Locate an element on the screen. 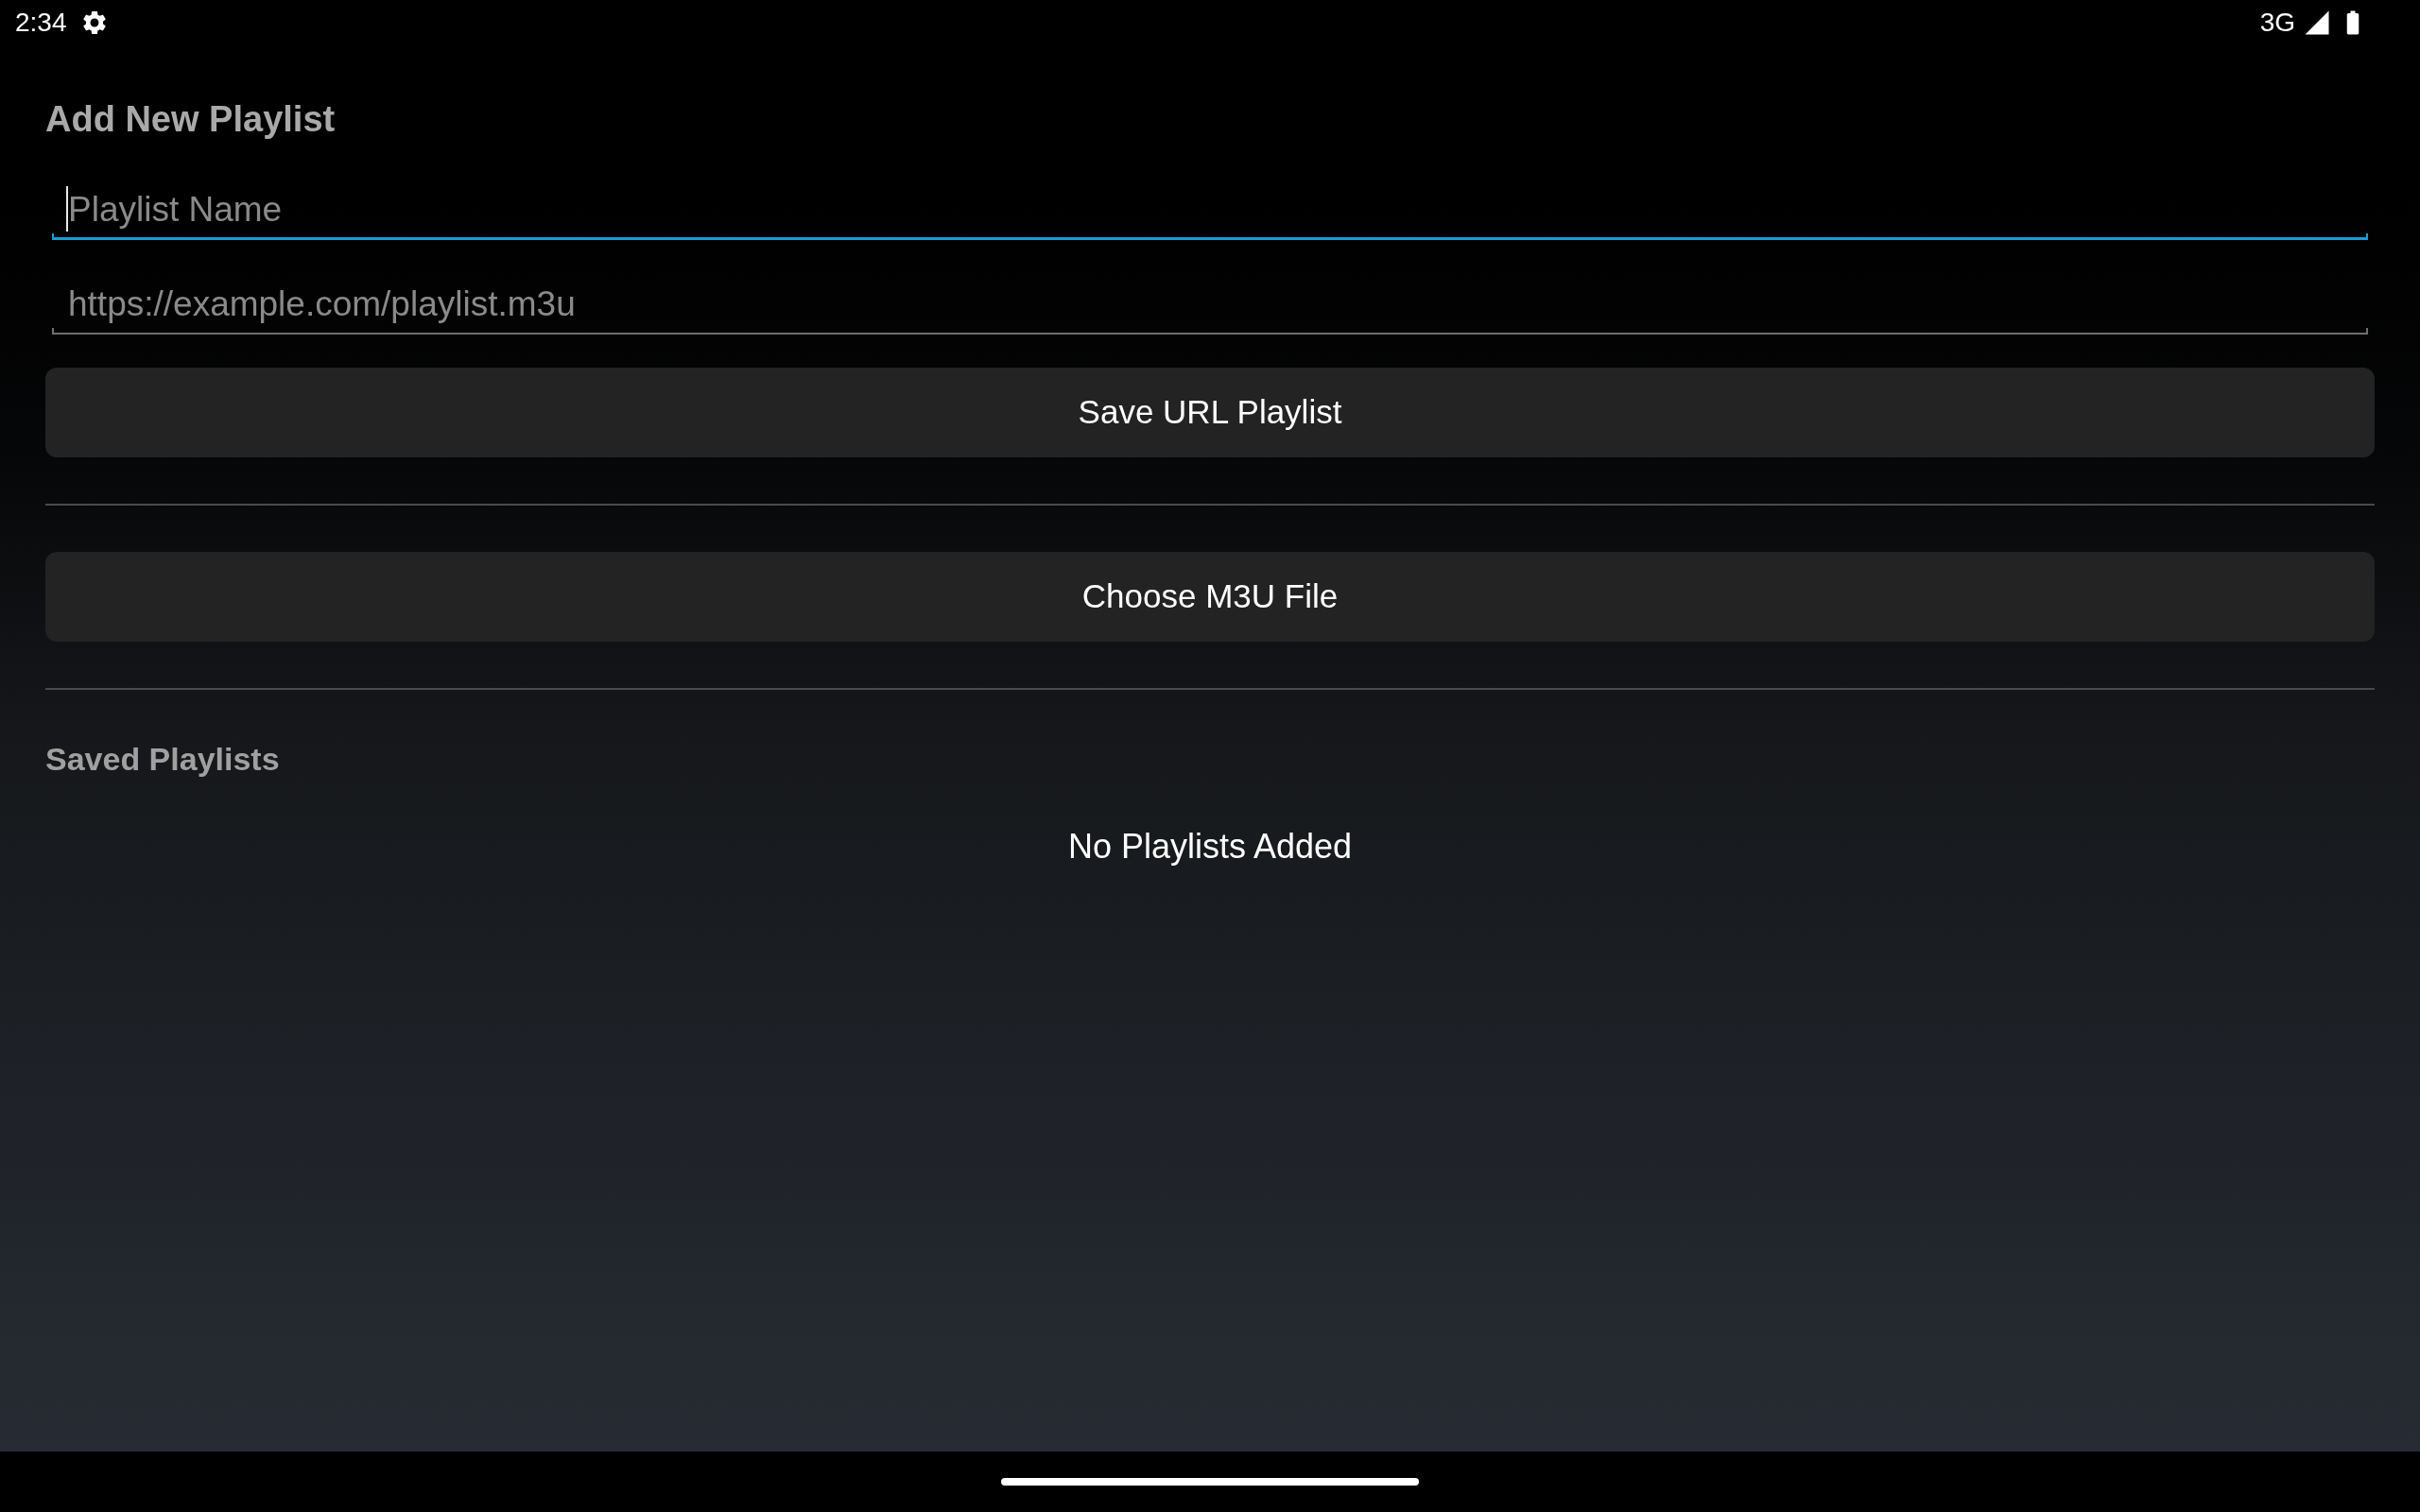 Image resolution: width=2420 pixels, height=1512 pixels. section-title: Saved Playlists is located at coordinates (162, 759).